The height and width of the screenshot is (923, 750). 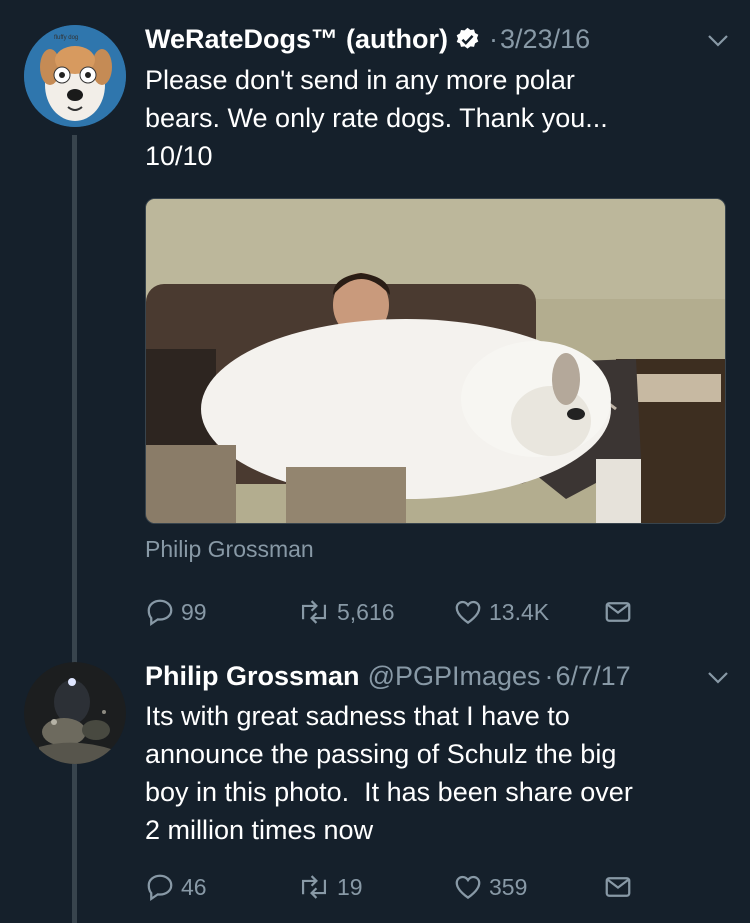 What do you see at coordinates (176, 612) in the screenshot?
I see `reply-button: 99` at bounding box center [176, 612].